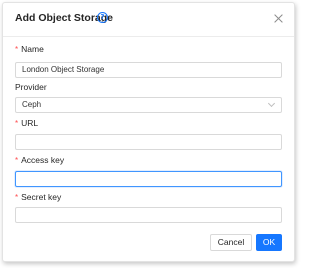  What do you see at coordinates (271, 103) in the screenshot?
I see `chevron-down-icon` at bounding box center [271, 103].